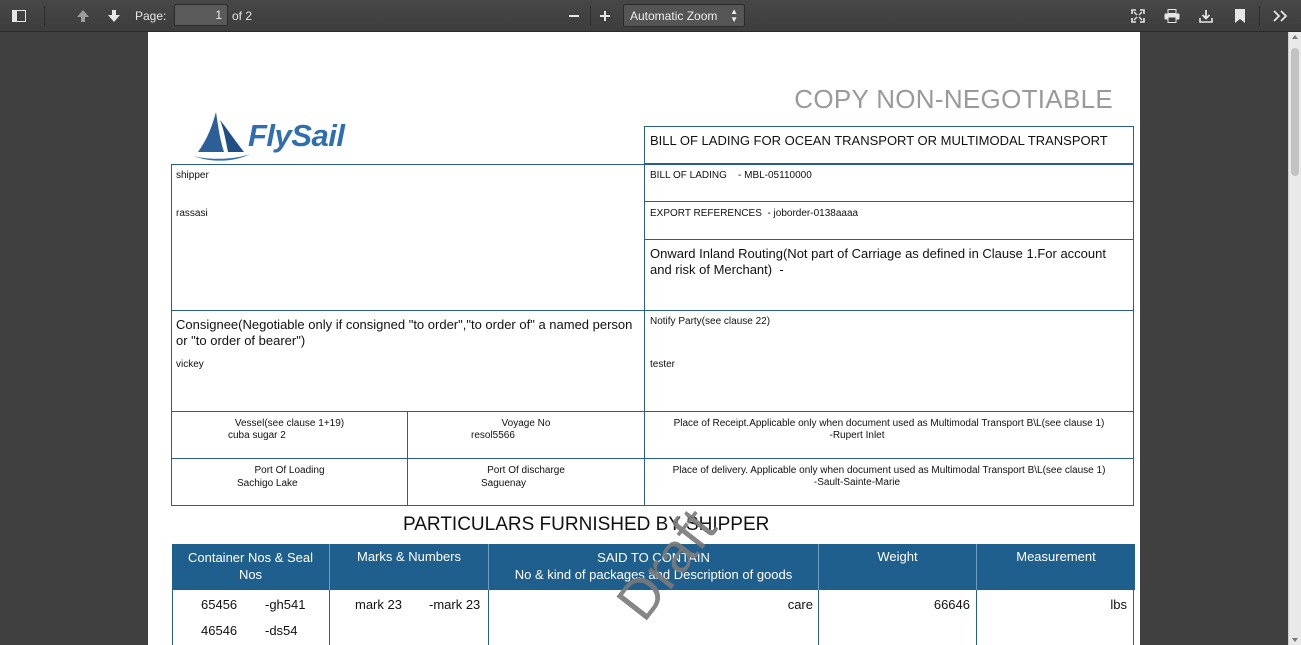 The width and height of the screenshot is (1301, 645). What do you see at coordinates (1056, 567) in the screenshot?
I see `column-header-measurement: Measurement` at bounding box center [1056, 567].